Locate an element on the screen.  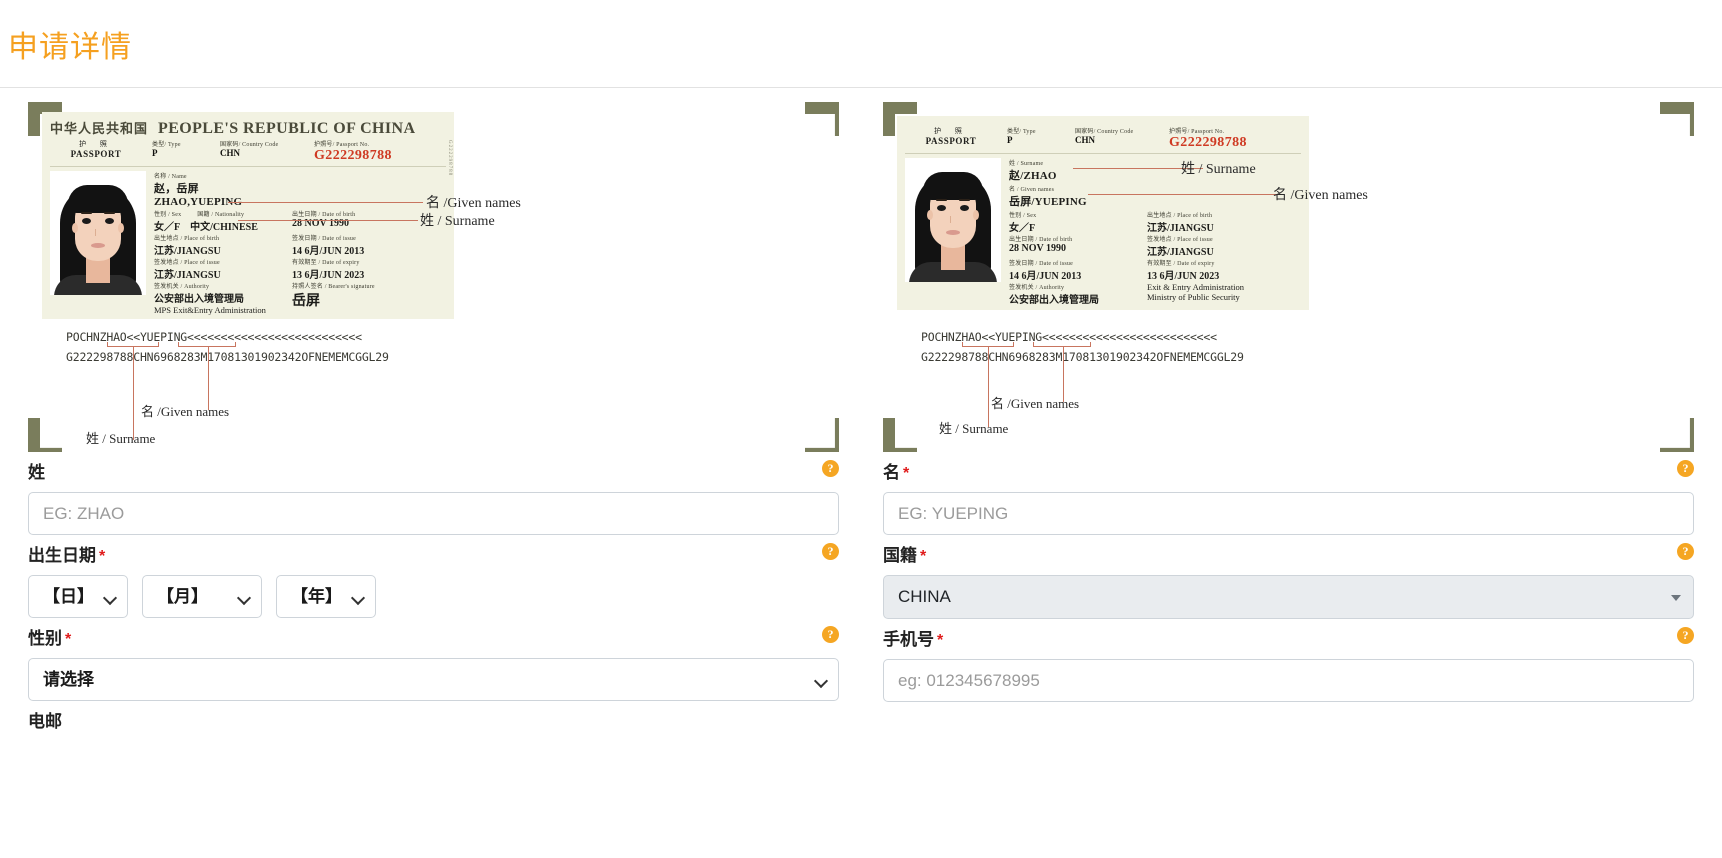
passport-sex-label-right: 性别 / Sex is located at coordinates (1023, 216).